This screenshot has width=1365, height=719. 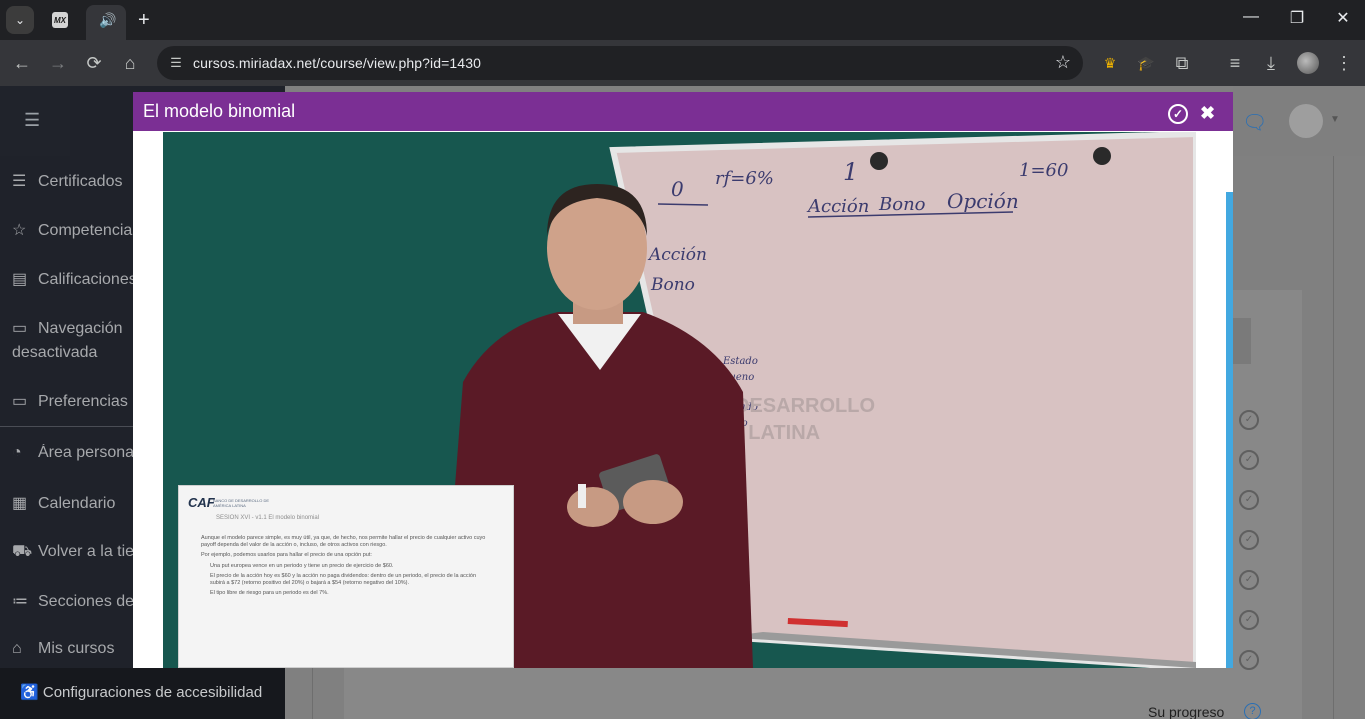 I want to click on audio-icon: 🔊, so click(x=107, y=20).